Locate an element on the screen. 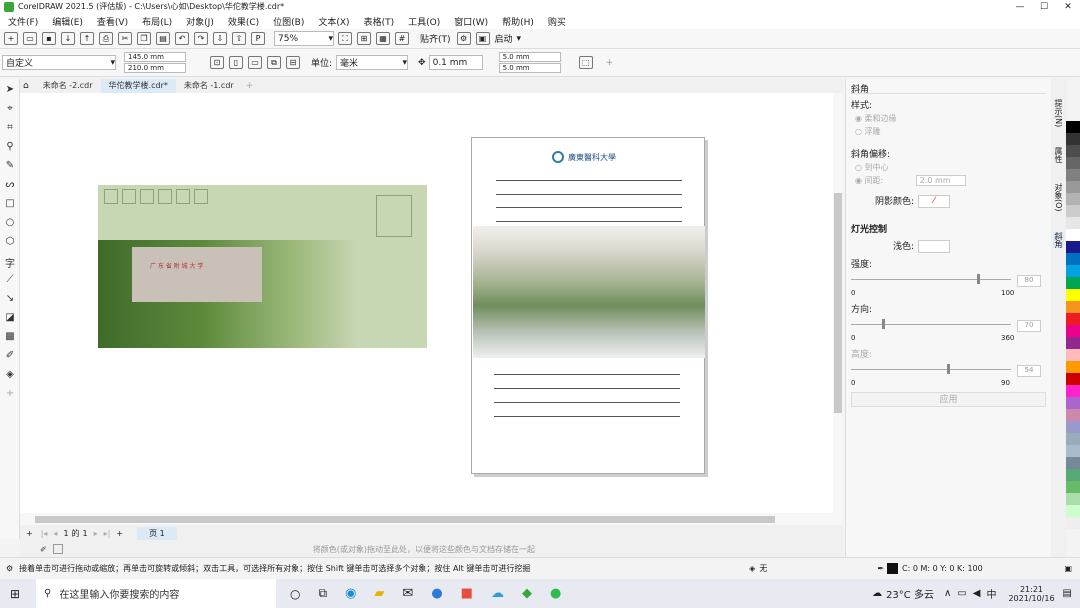 The width and height of the screenshot is (1080, 608). new-tab-icon: + is located at coordinates (250, 86).